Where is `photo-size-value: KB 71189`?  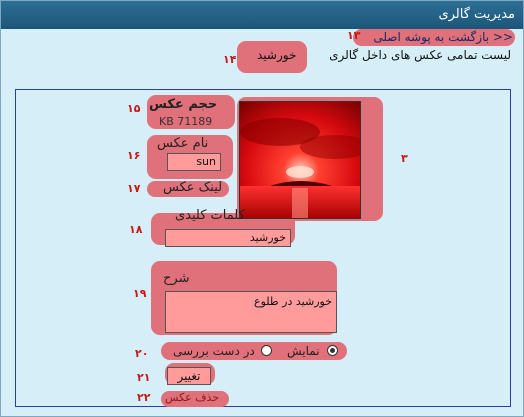
photo-size-value: KB 71189 is located at coordinates (186, 121).